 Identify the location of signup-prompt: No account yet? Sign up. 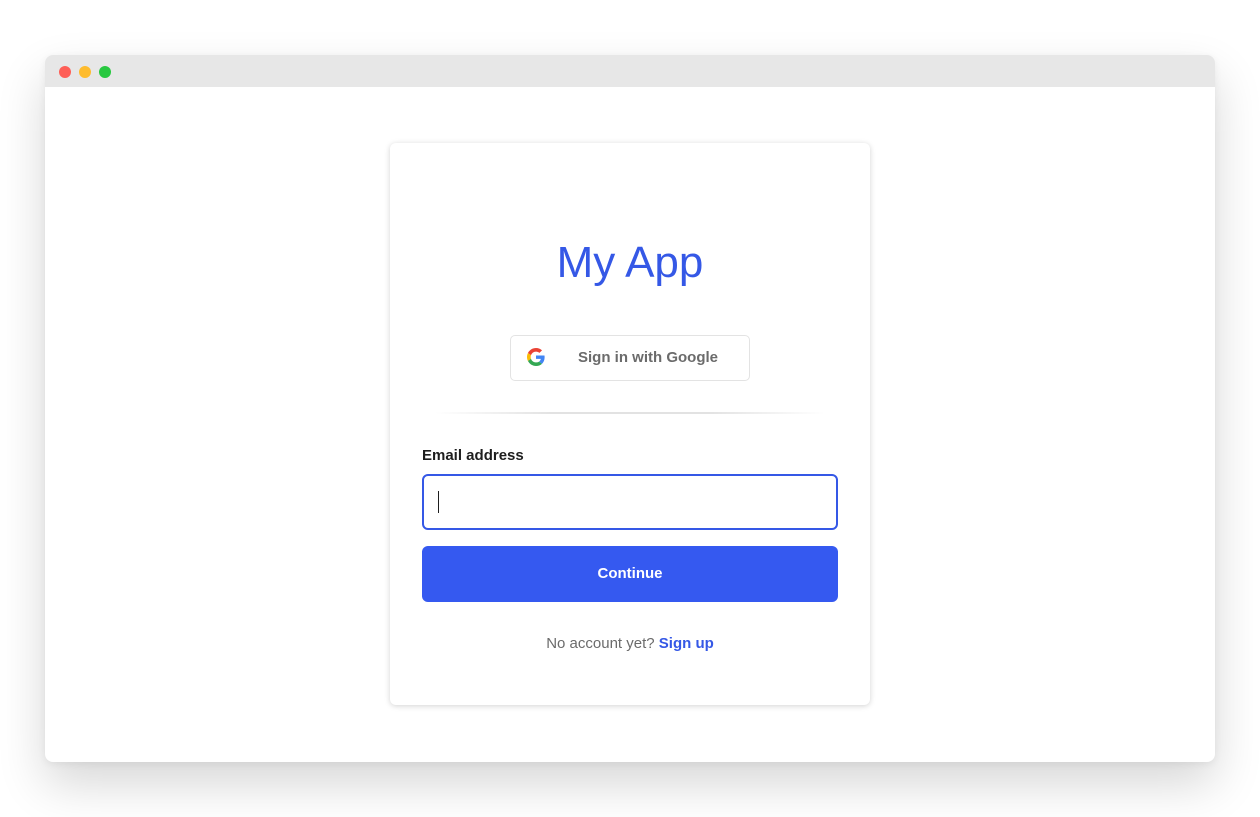
(630, 643).